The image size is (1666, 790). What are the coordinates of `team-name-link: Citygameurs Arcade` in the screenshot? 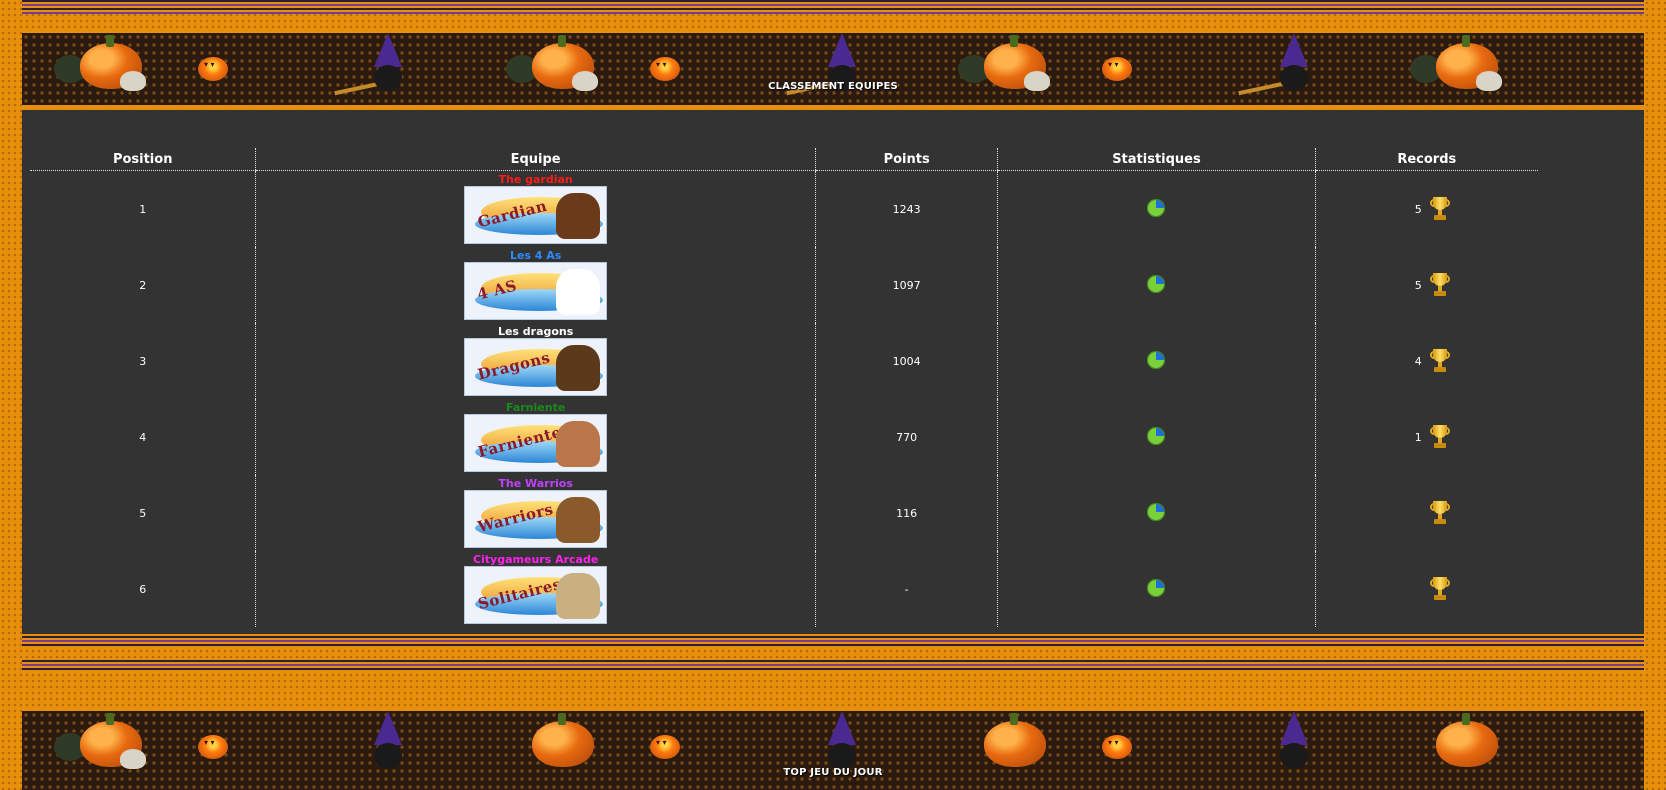 It's located at (535, 560).